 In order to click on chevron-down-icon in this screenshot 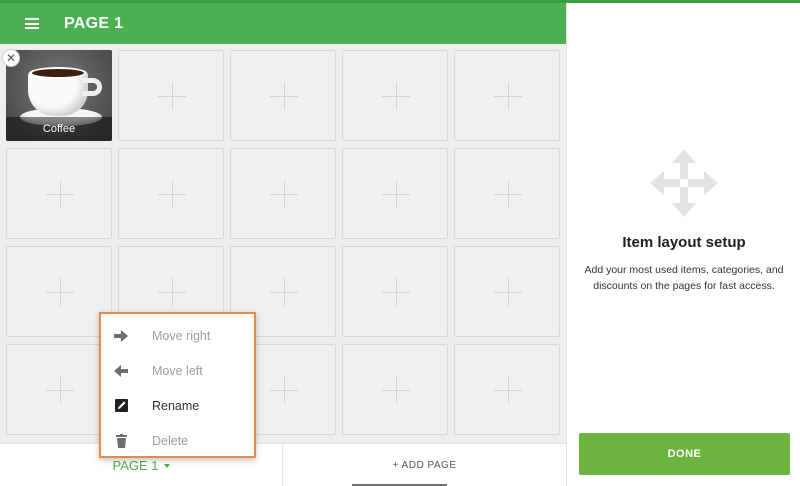, I will do `click(166, 465)`.